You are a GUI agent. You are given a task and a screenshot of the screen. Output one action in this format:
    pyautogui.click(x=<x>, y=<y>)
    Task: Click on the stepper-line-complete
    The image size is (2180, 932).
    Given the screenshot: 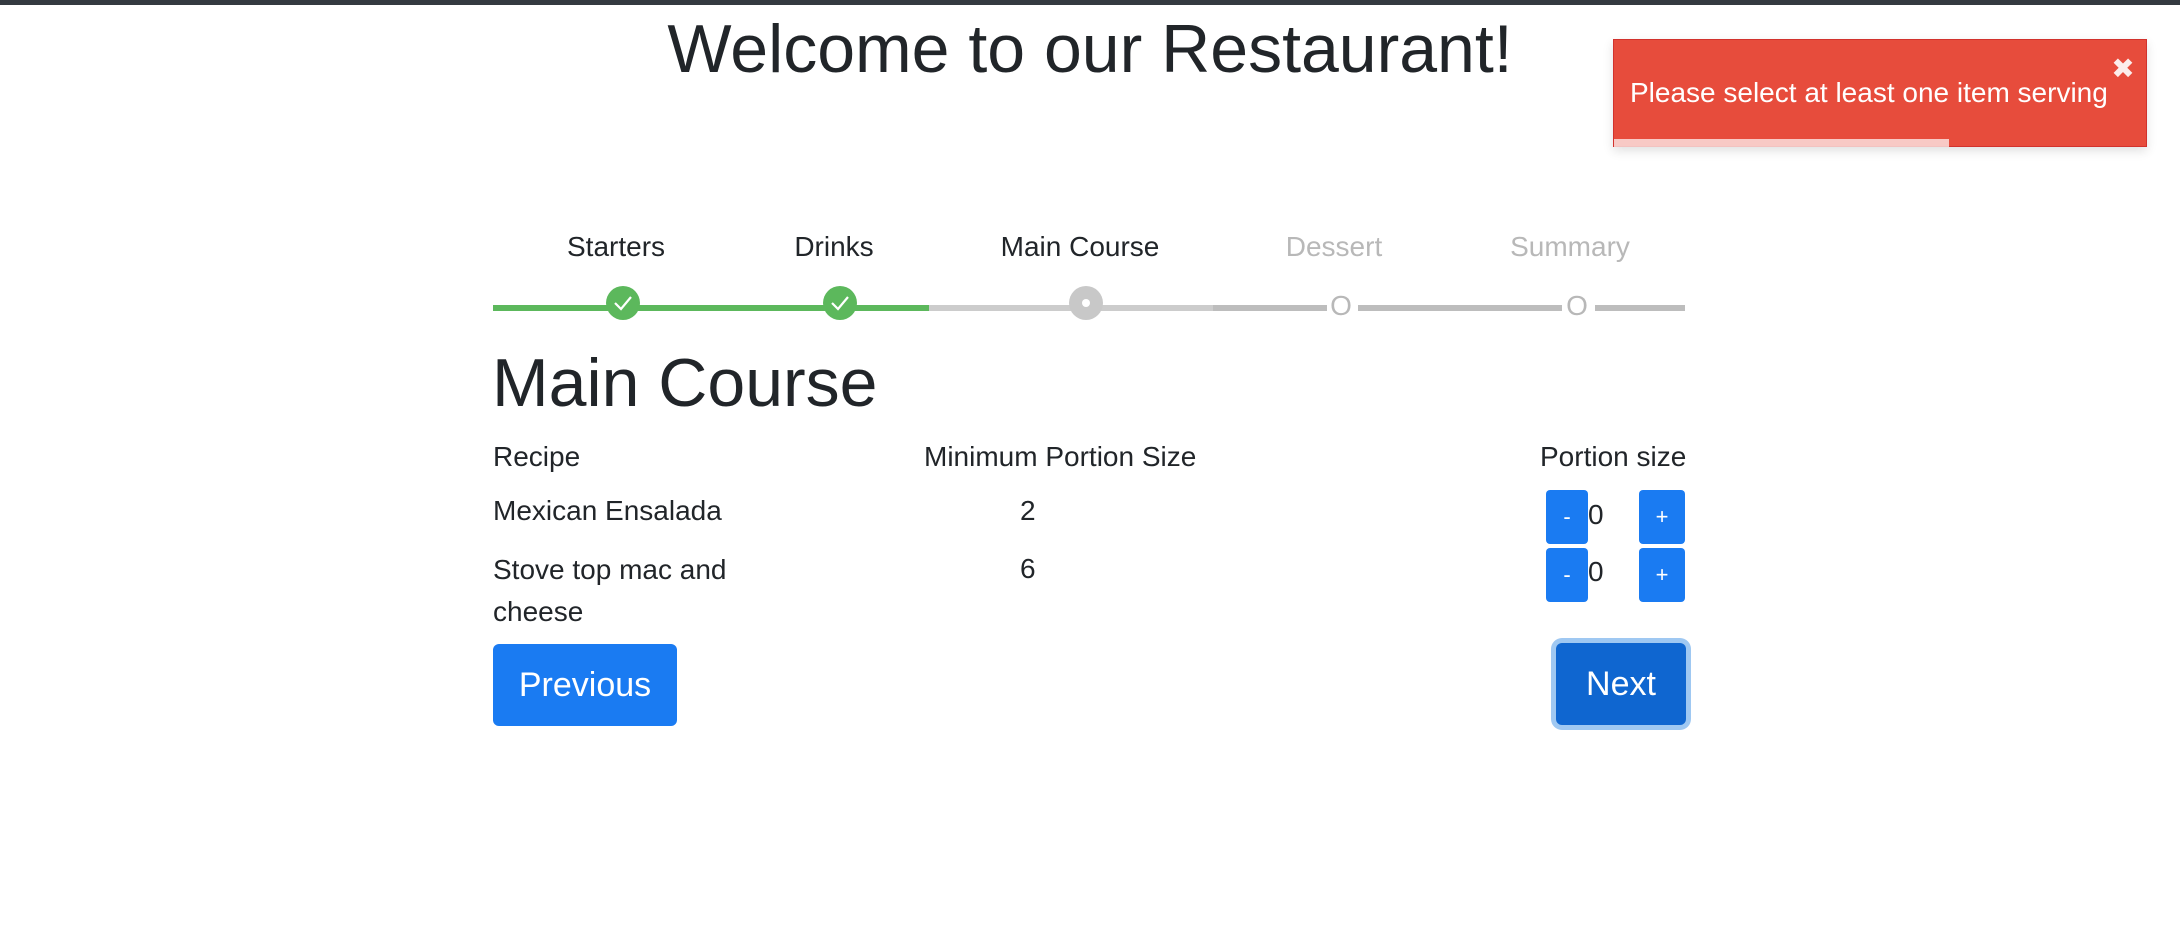 What is the action you would take?
    pyautogui.click(x=711, y=308)
    